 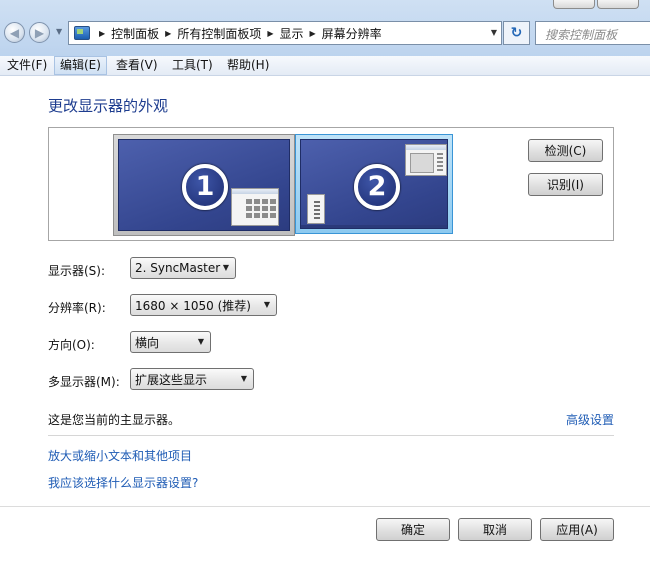 What do you see at coordinates (219, 33) in the screenshot?
I see `breadcrumb-all-items: 所有控制面板项` at bounding box center [219, 33].